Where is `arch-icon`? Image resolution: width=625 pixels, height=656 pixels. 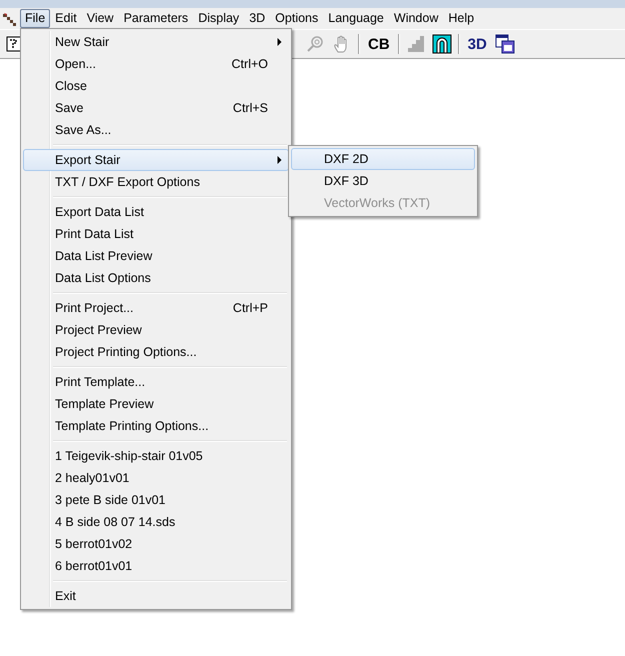 arch-icon is located at coordinates (442, 44).